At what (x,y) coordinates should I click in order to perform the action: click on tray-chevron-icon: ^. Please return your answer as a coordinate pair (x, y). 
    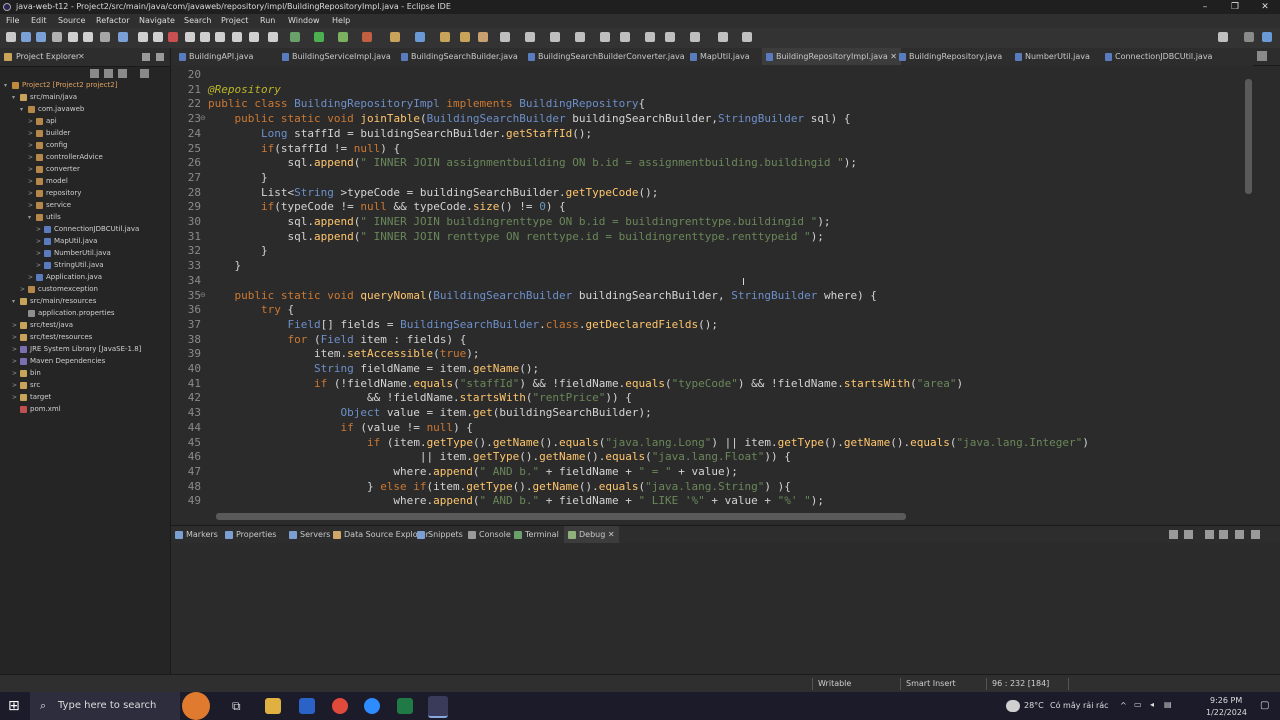
    Looking at the image, I should click on (1123, 705).